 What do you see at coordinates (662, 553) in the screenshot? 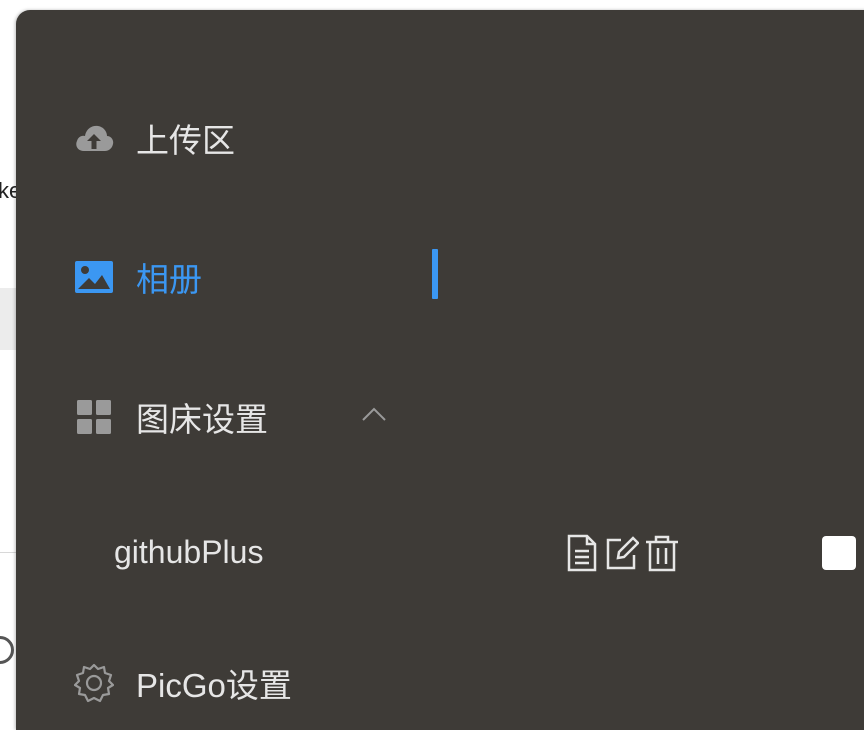
I see `trash-icon` at bounding box center [662, 553].